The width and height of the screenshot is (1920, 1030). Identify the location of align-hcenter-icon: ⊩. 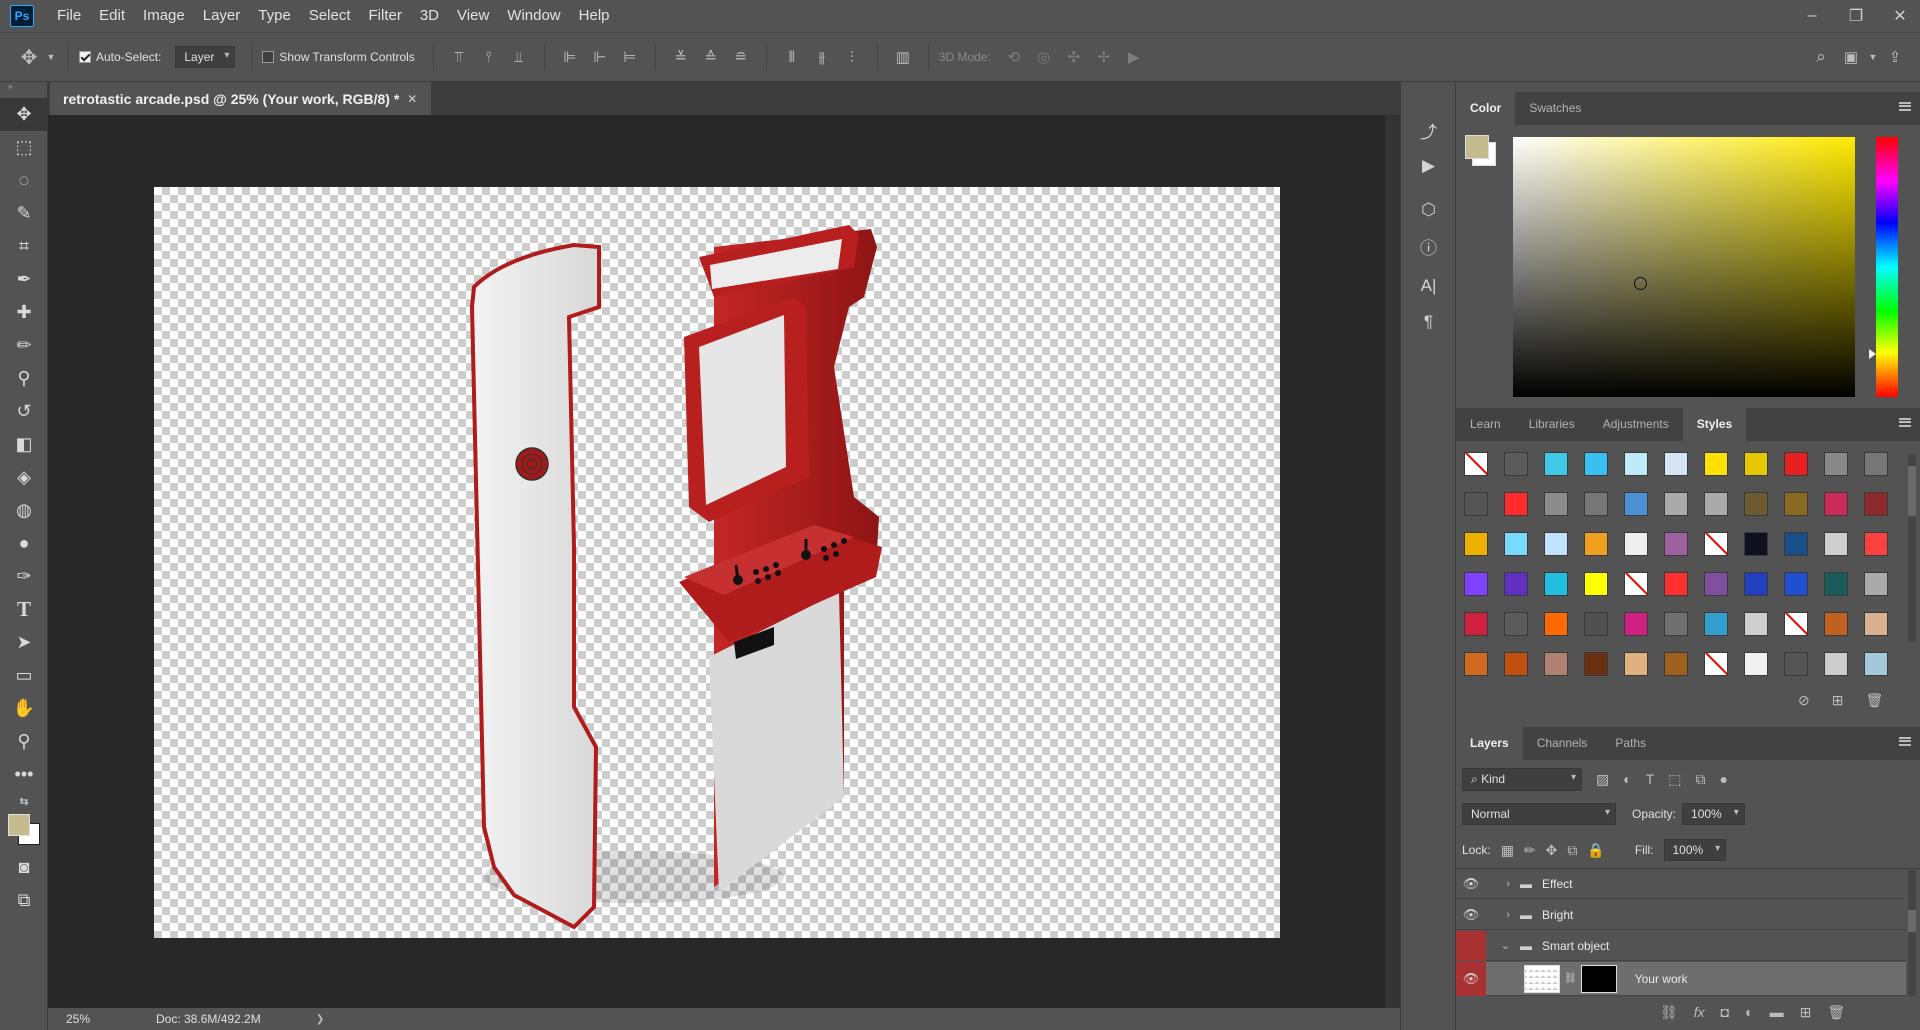
(600, 57).